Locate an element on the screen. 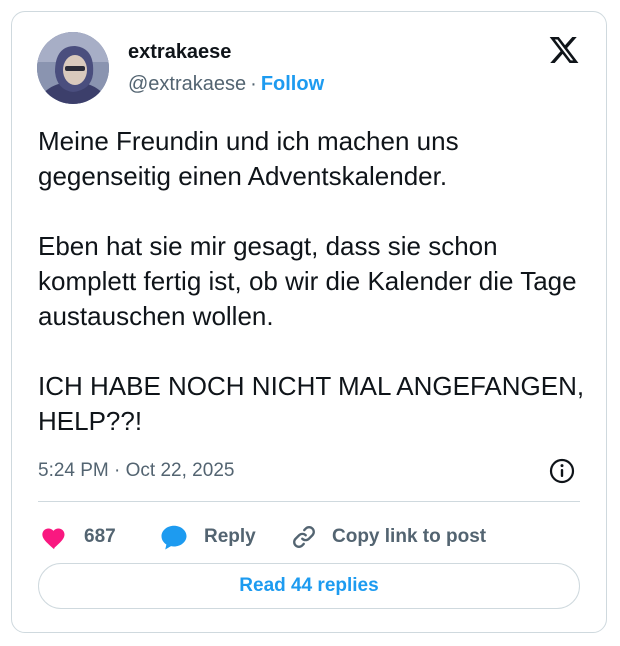  avatar is located at coordinates (73, 68).